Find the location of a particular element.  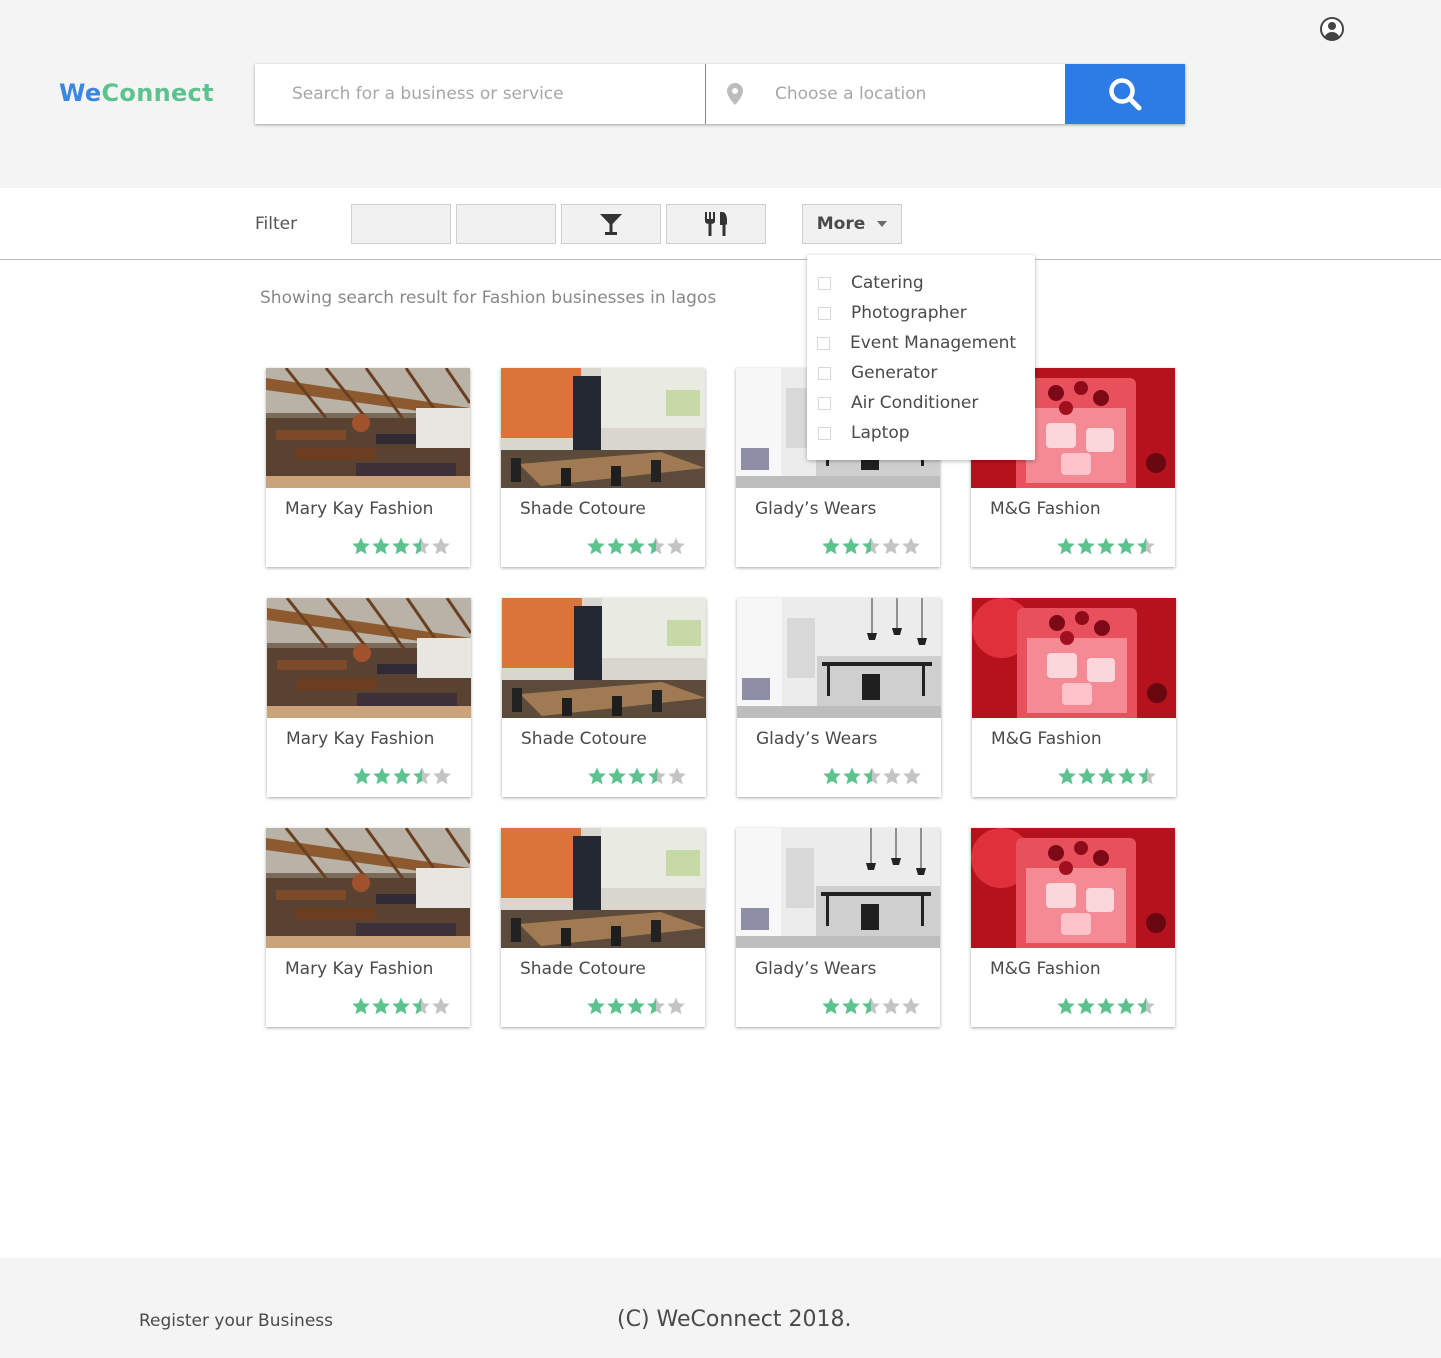

filter-option-photographer: Photographer is located at coordinates (921, 313).